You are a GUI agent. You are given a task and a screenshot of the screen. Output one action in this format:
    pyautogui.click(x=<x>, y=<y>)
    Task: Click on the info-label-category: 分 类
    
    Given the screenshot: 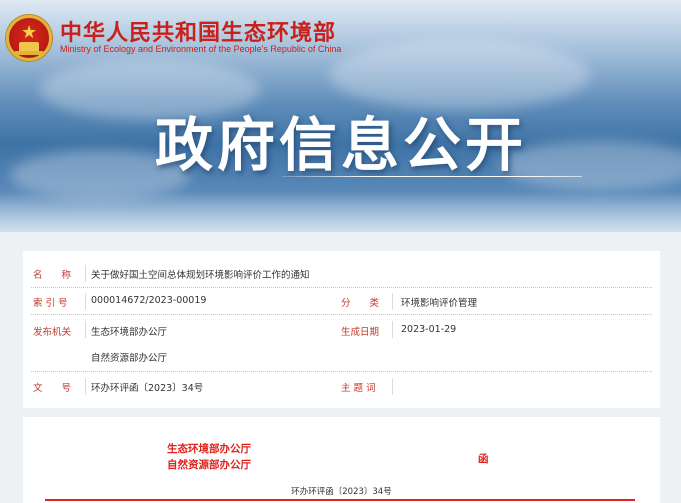 What is the action you would take?
    pyautogui.click(x=360, y=303)
    